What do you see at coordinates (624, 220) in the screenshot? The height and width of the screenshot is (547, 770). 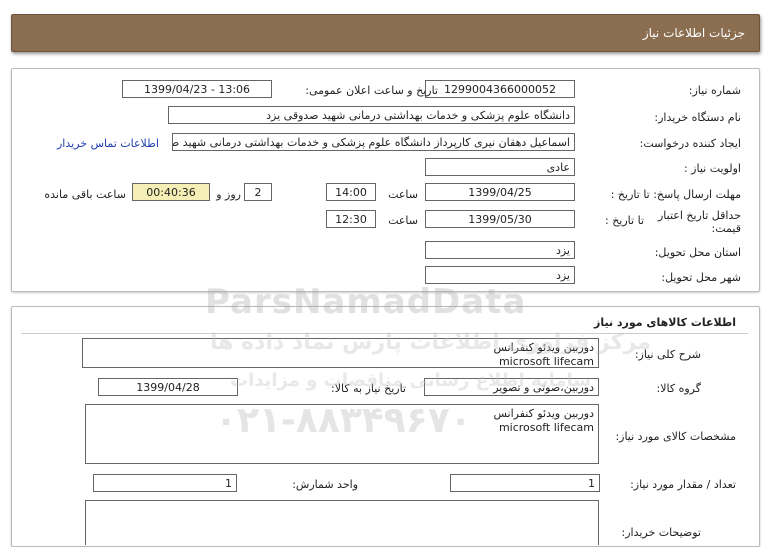 I see `validity-to-label: تا تاریخ :` at bounding box center [624, 220].